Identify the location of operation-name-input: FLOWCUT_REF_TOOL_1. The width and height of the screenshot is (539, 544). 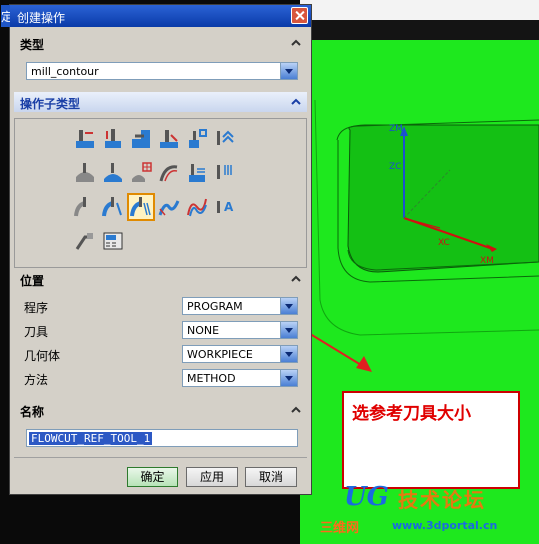
(162, 438).